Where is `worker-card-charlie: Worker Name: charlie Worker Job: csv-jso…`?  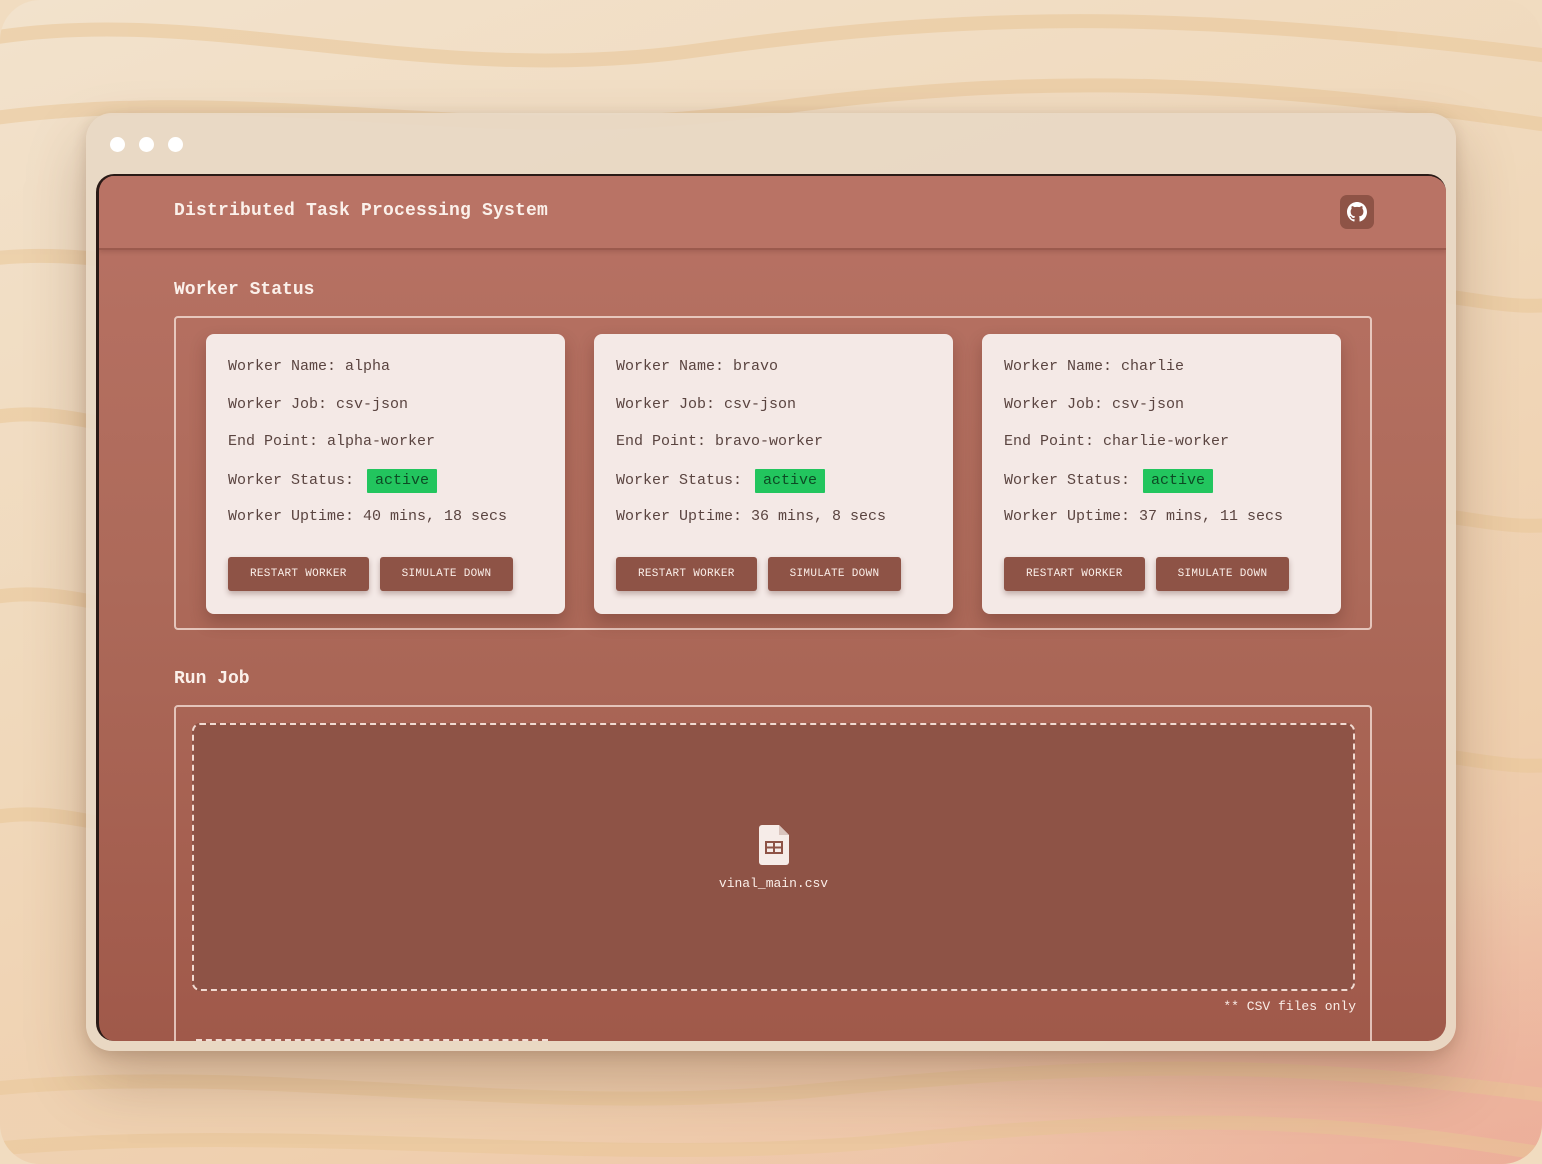
worker-card-charlie: Worker Name: charlie Worker Job: csv-jso… is located at coordinates (1161, 474).